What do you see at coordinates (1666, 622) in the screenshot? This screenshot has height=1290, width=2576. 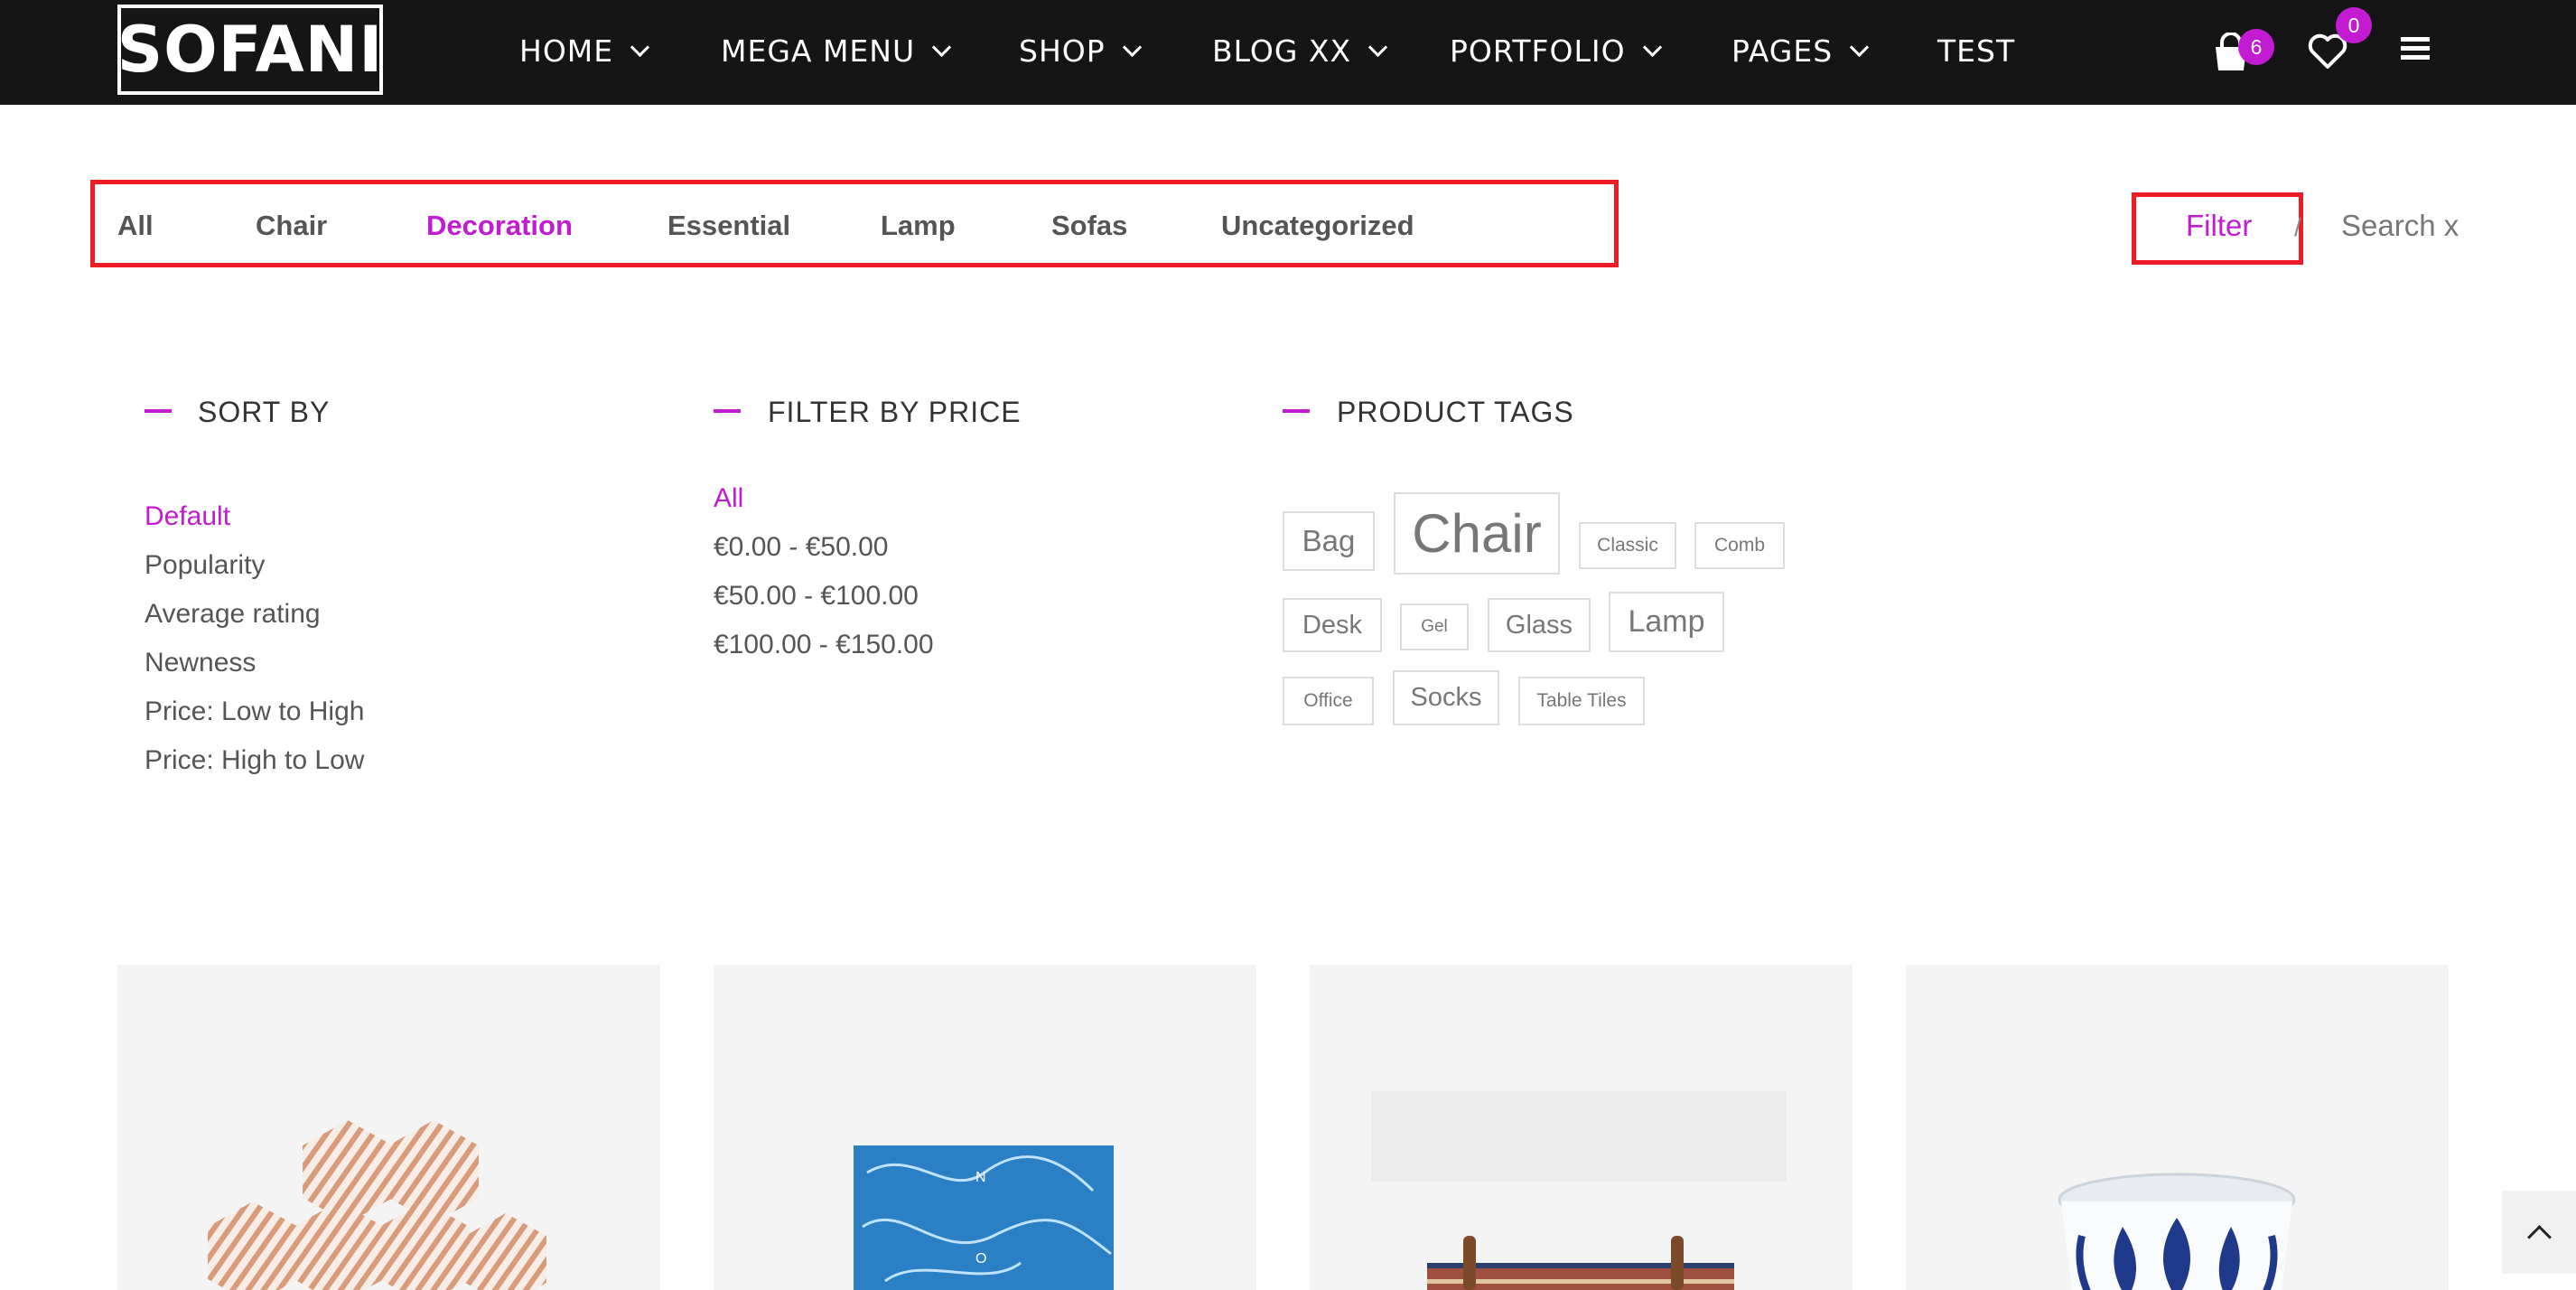 I see `tag-lamp: Lamp` at bounding box center [1666, 622].